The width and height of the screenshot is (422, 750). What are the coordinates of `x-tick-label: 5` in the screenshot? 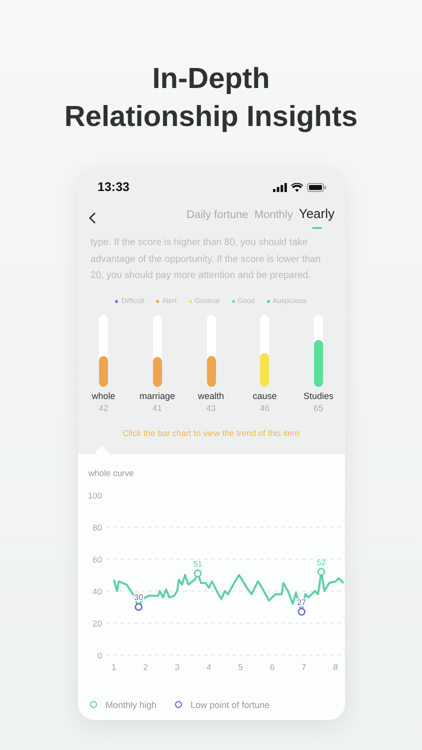 It's located at (240, 667).